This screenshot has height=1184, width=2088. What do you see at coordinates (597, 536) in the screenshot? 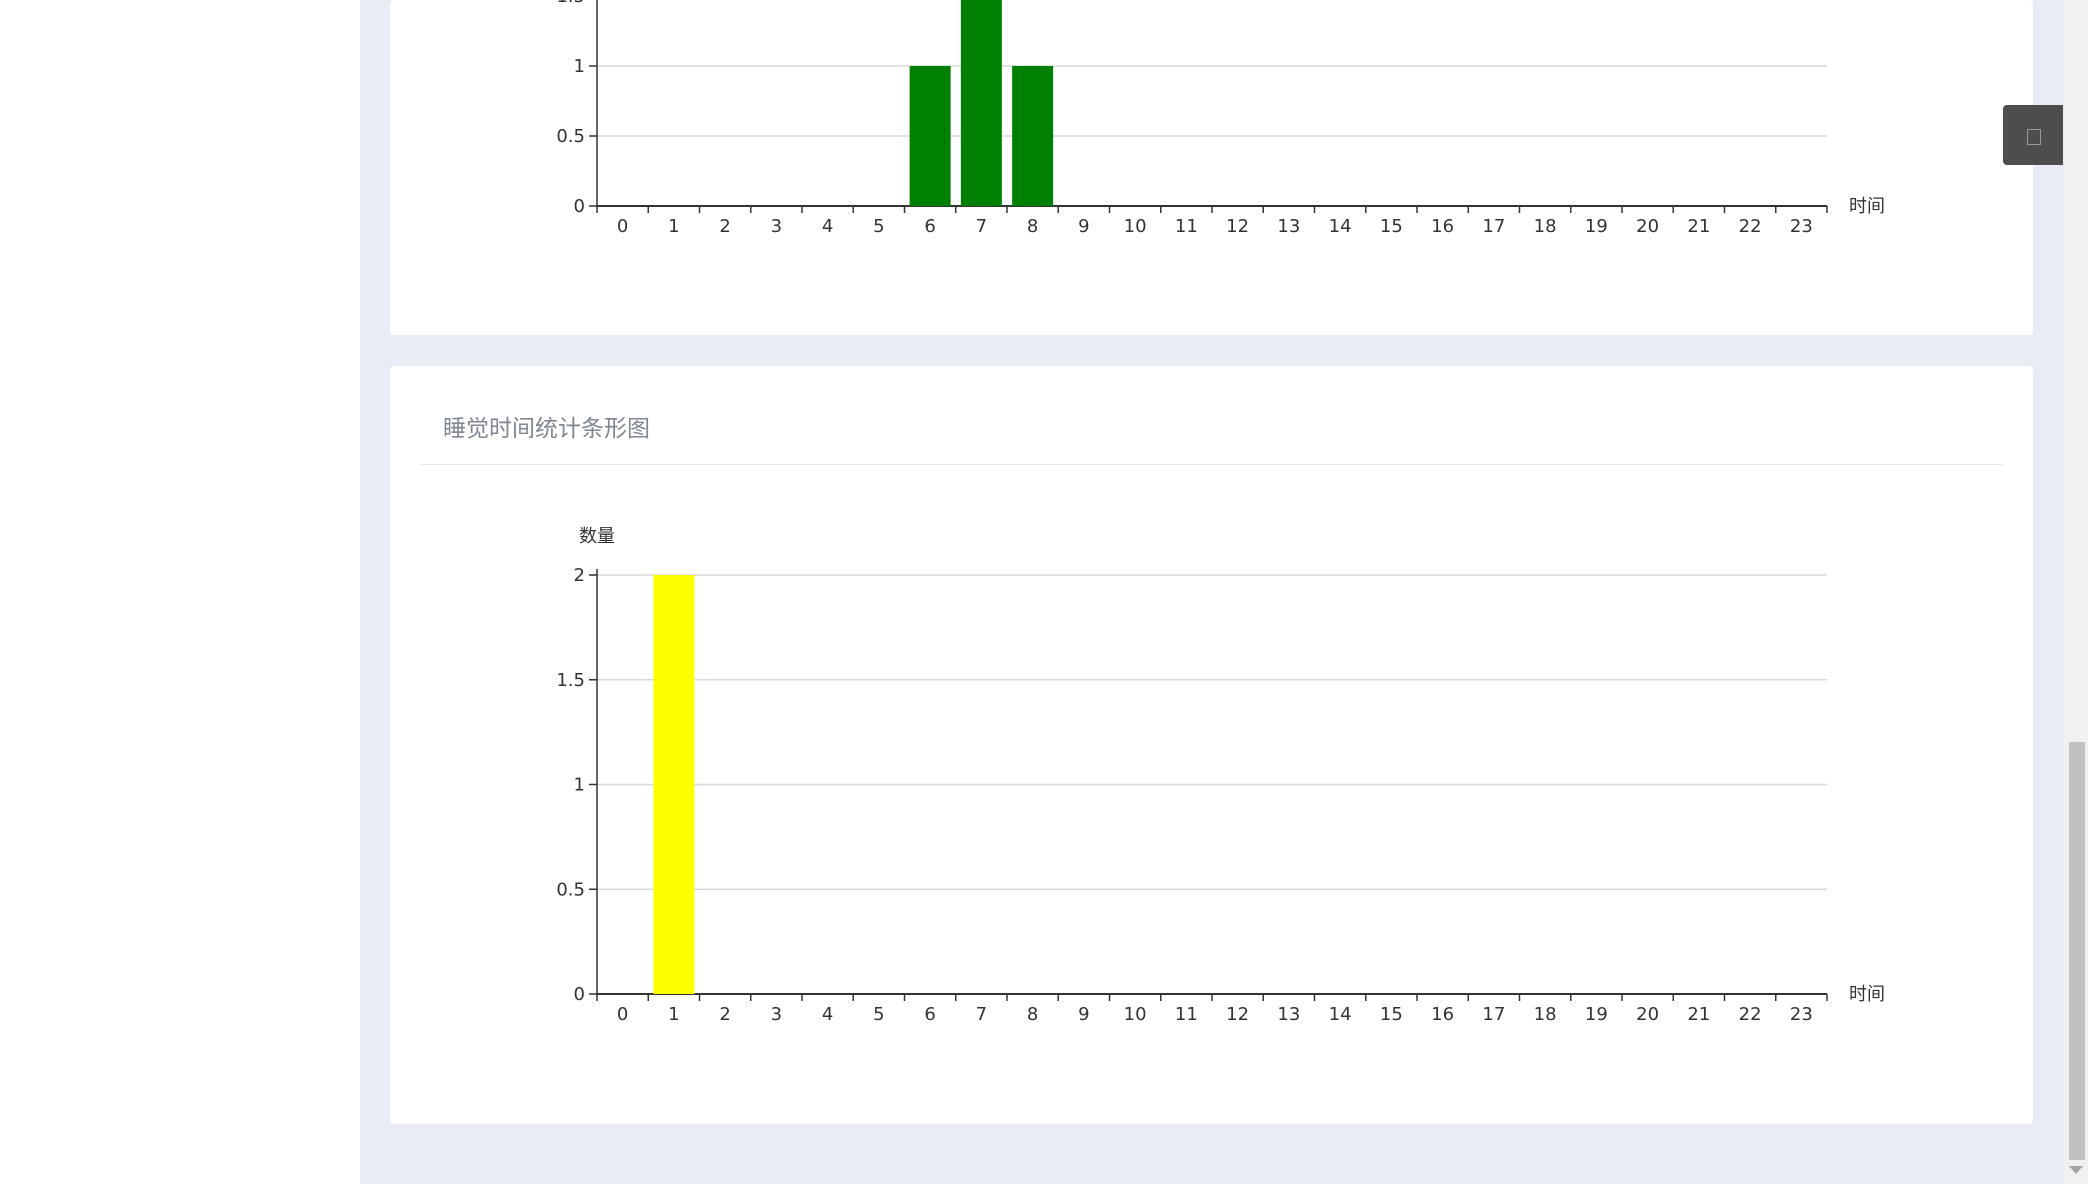
I see `y-axis-label: 数量` at bounding box center [597, 536].